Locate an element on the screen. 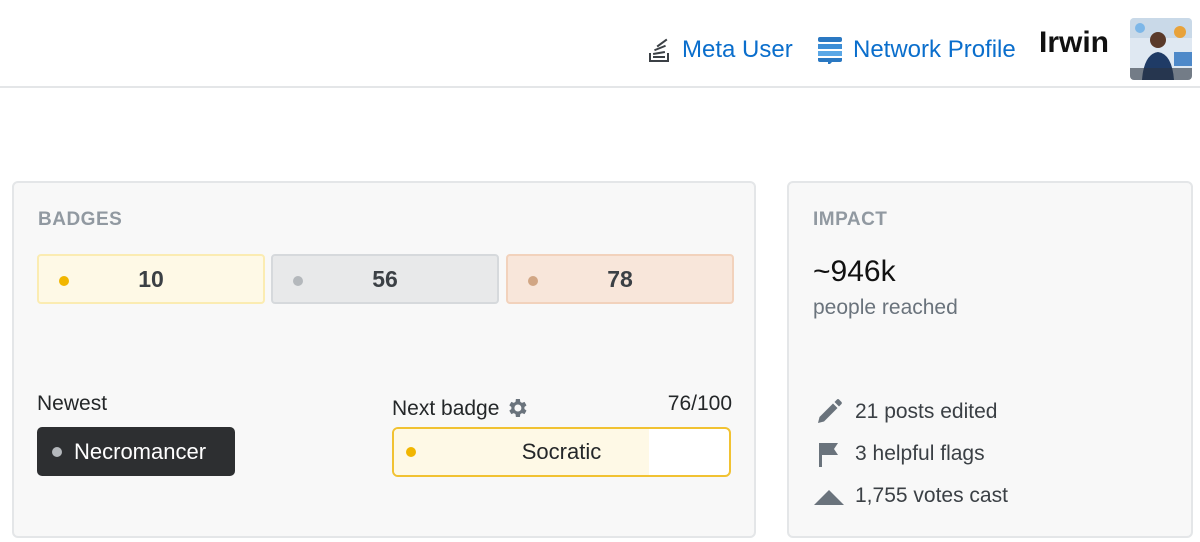  silver-badges-value: 56 is located at coordinates (385, 278).